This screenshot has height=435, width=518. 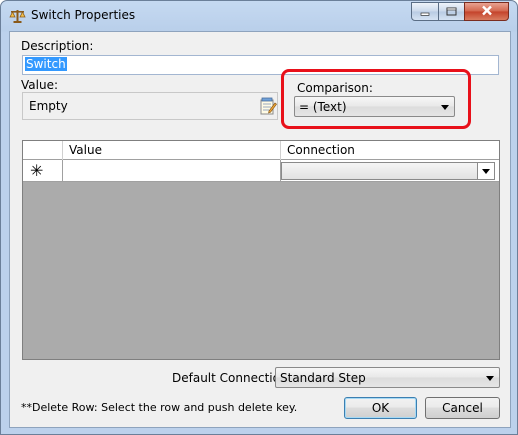 I want to click on minimize-button, so click(x=425, y=11).